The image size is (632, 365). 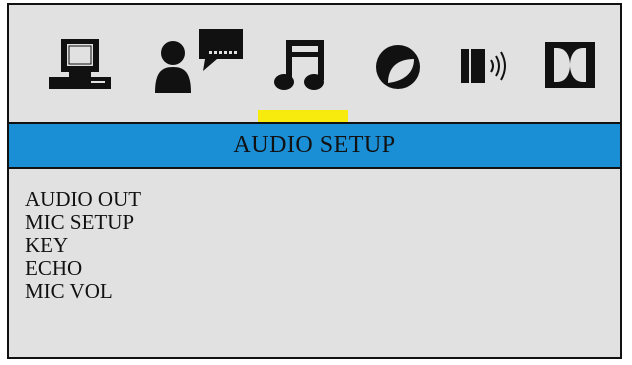 I want to click on page-title: AUDIO SETUP, so click(x=314, y=145).